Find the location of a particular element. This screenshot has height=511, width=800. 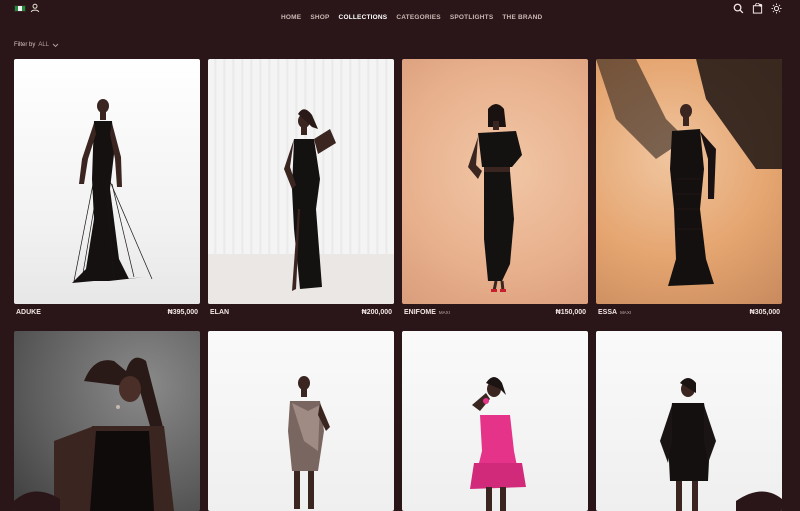

product-card: ENIFOME MAXI ₦150,000 is located at coordinates (495, 190).